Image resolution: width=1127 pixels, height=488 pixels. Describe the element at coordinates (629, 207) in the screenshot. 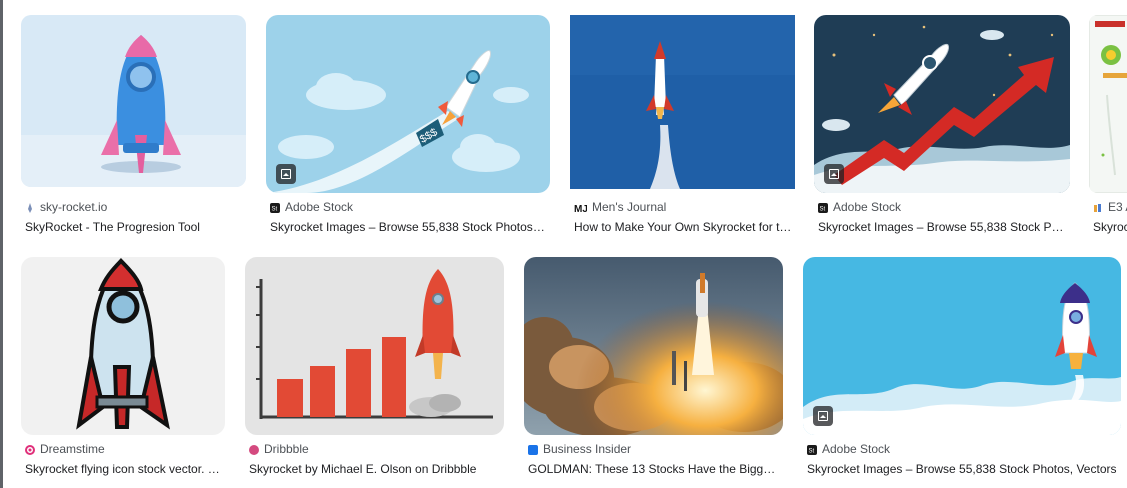

I see `source-name: Men's Journal` at that location.